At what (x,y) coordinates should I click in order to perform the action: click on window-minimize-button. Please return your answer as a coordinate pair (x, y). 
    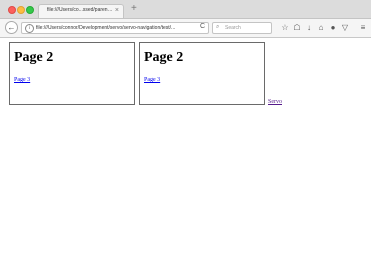
    Looking at the image, I should click on (21, 10).